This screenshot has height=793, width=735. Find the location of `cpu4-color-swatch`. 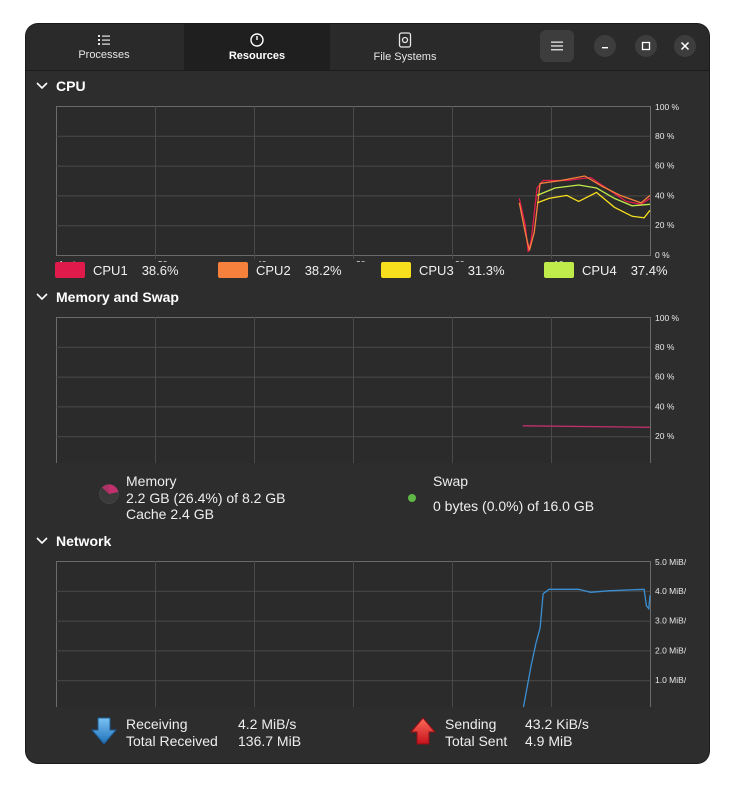

cpu4-color-swatch is located at coordinates (559, 270).